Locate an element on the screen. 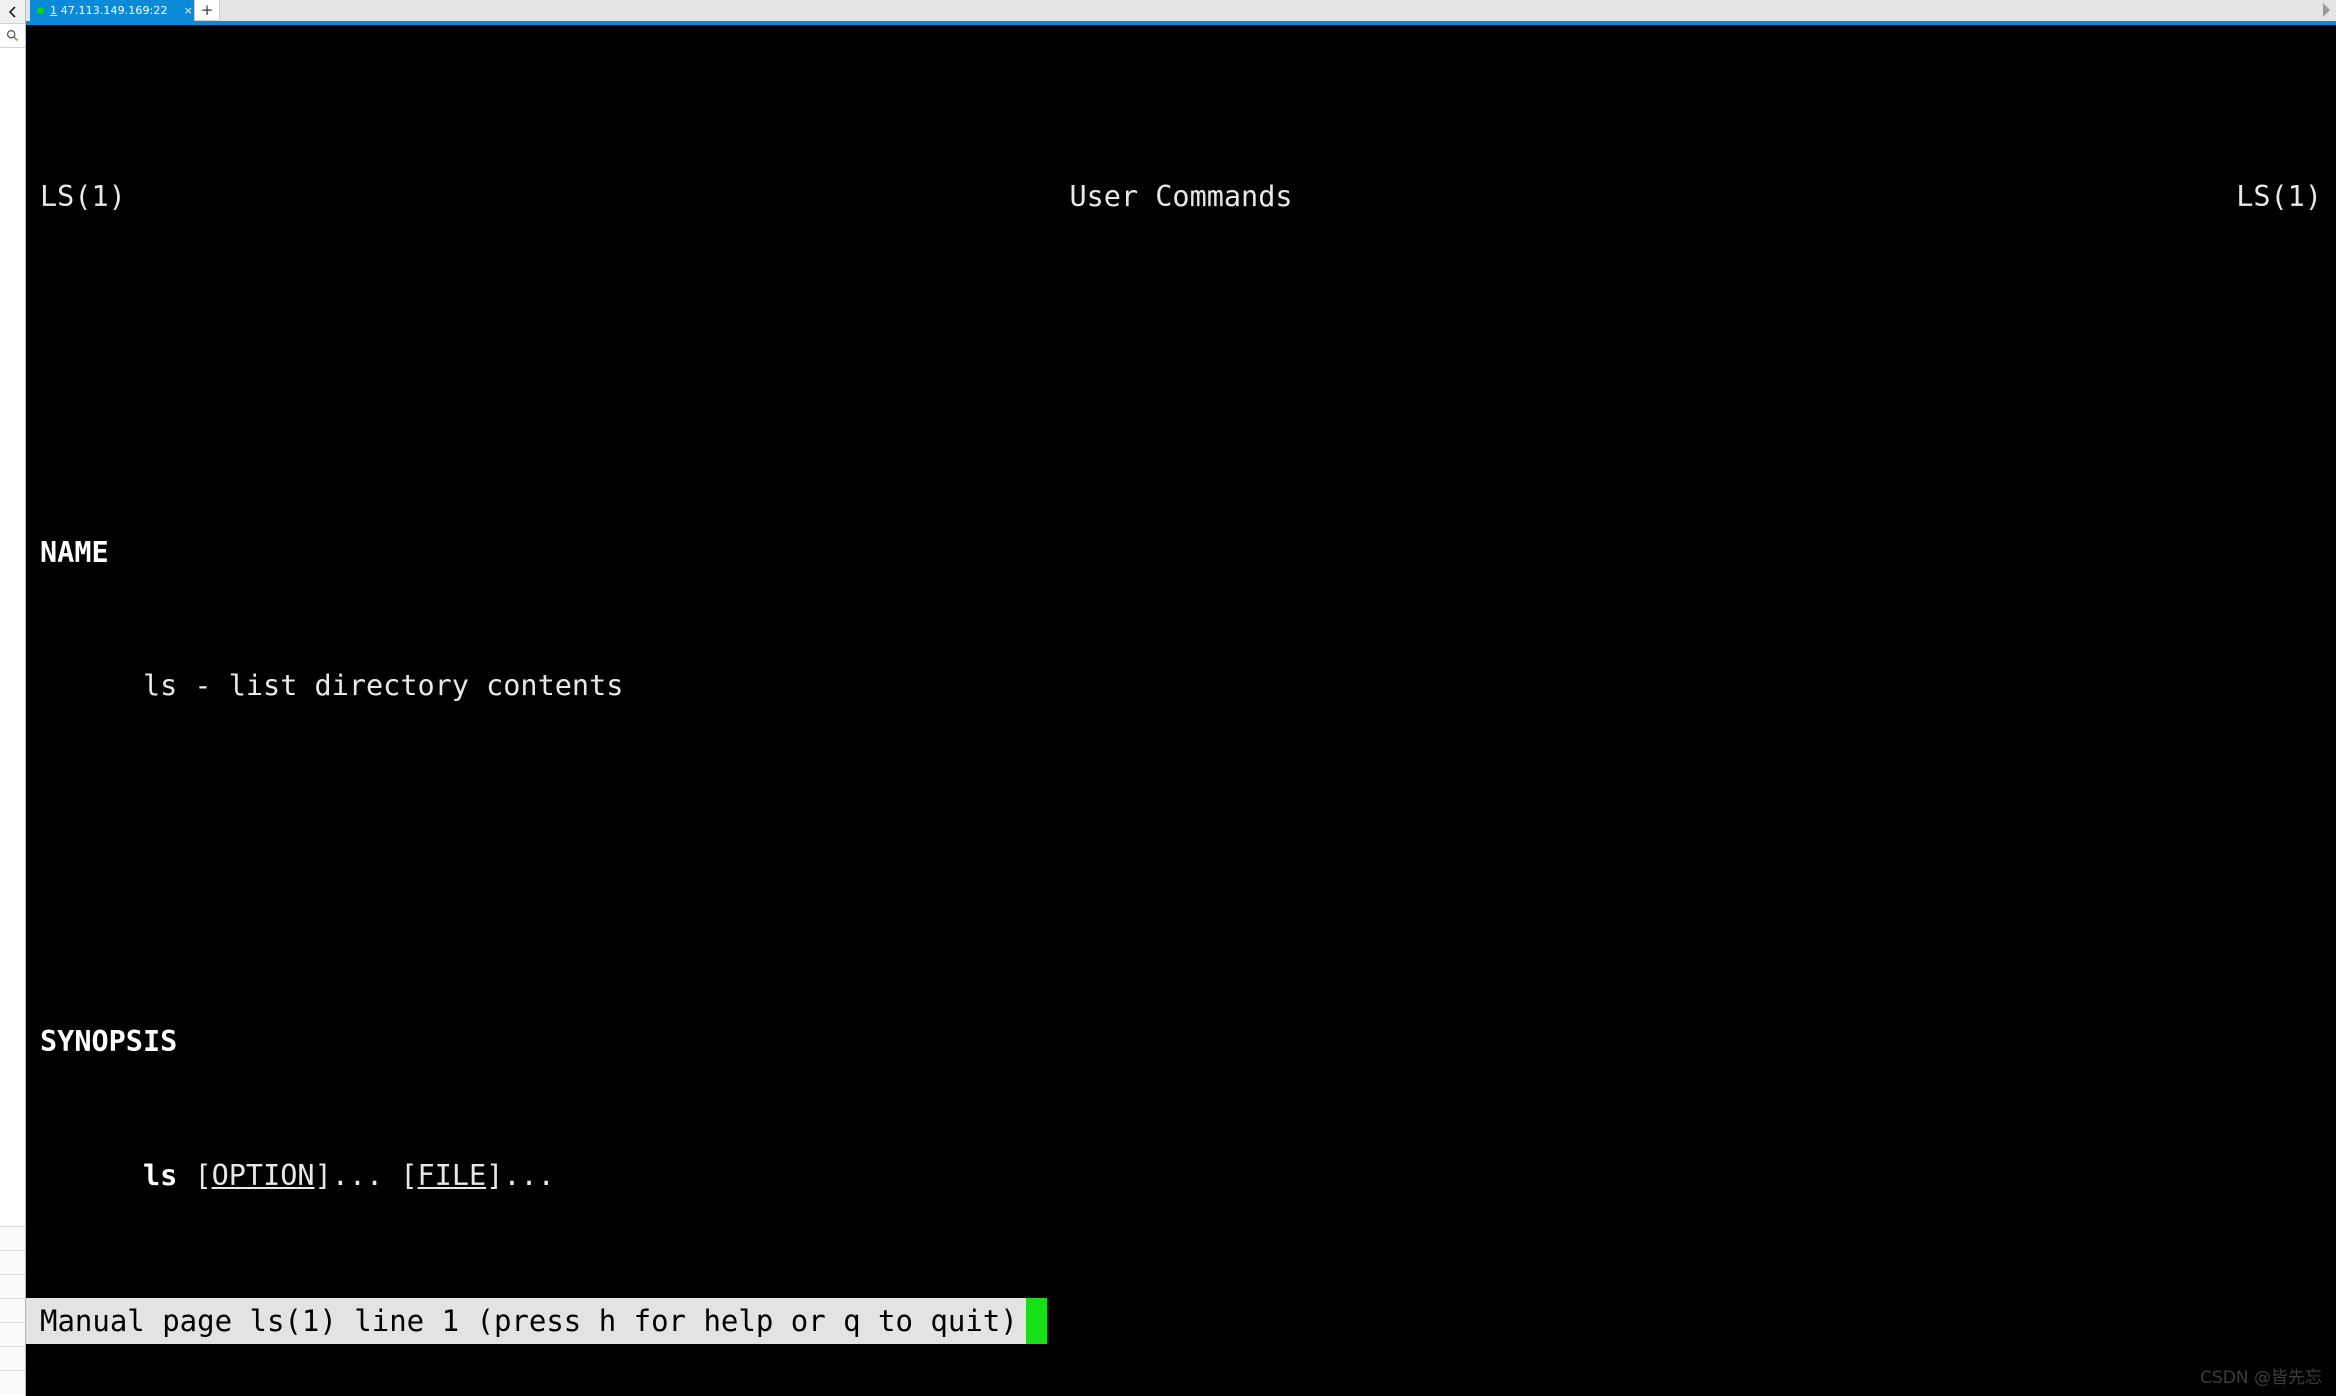 The image size is (2336, 1396). sidebar-divider-group is located at coordinates (12, 1311).